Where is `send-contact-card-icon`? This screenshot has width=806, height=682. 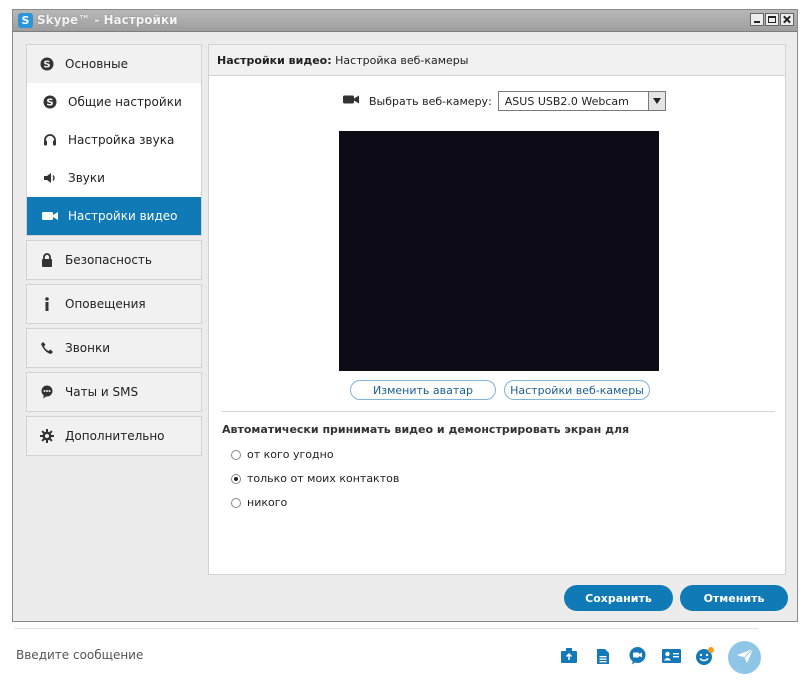
send-contact-card-icon is located at coordinates (569, 656).